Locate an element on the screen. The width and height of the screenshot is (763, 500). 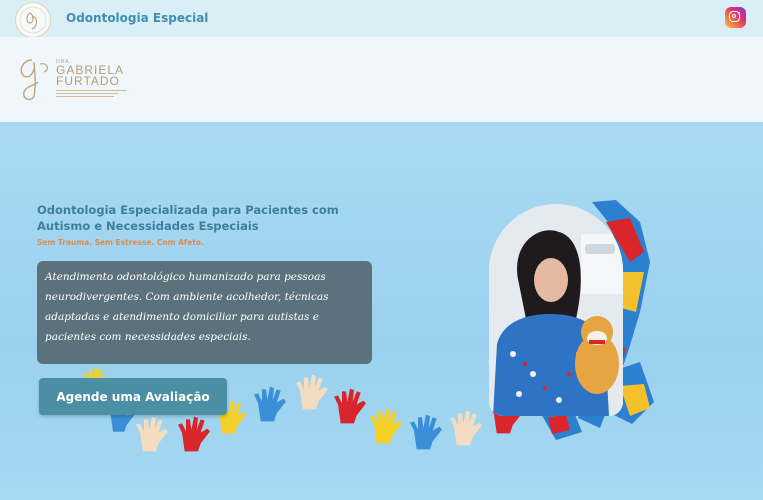
clinic-logo-icon is located at coordinates (33, 20).